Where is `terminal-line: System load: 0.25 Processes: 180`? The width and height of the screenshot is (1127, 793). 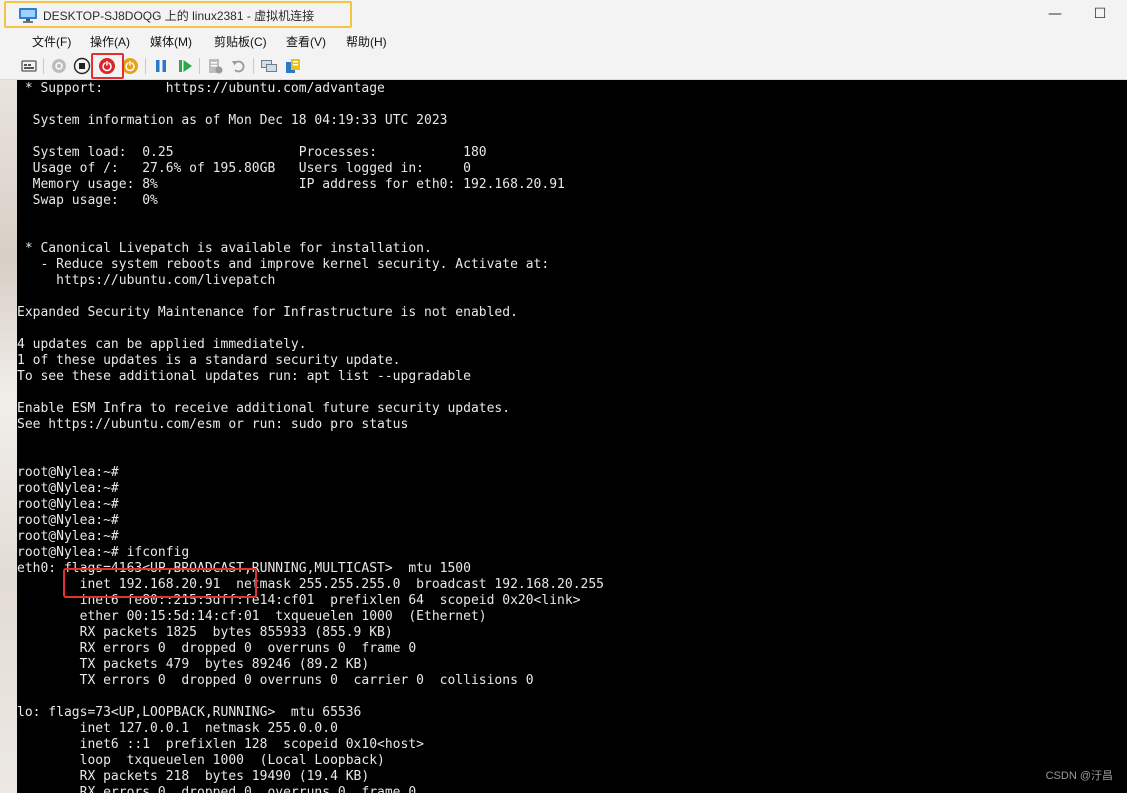 terminal-line: System load: 0.25 Processes: 180 is located at coordinates (252, 152).